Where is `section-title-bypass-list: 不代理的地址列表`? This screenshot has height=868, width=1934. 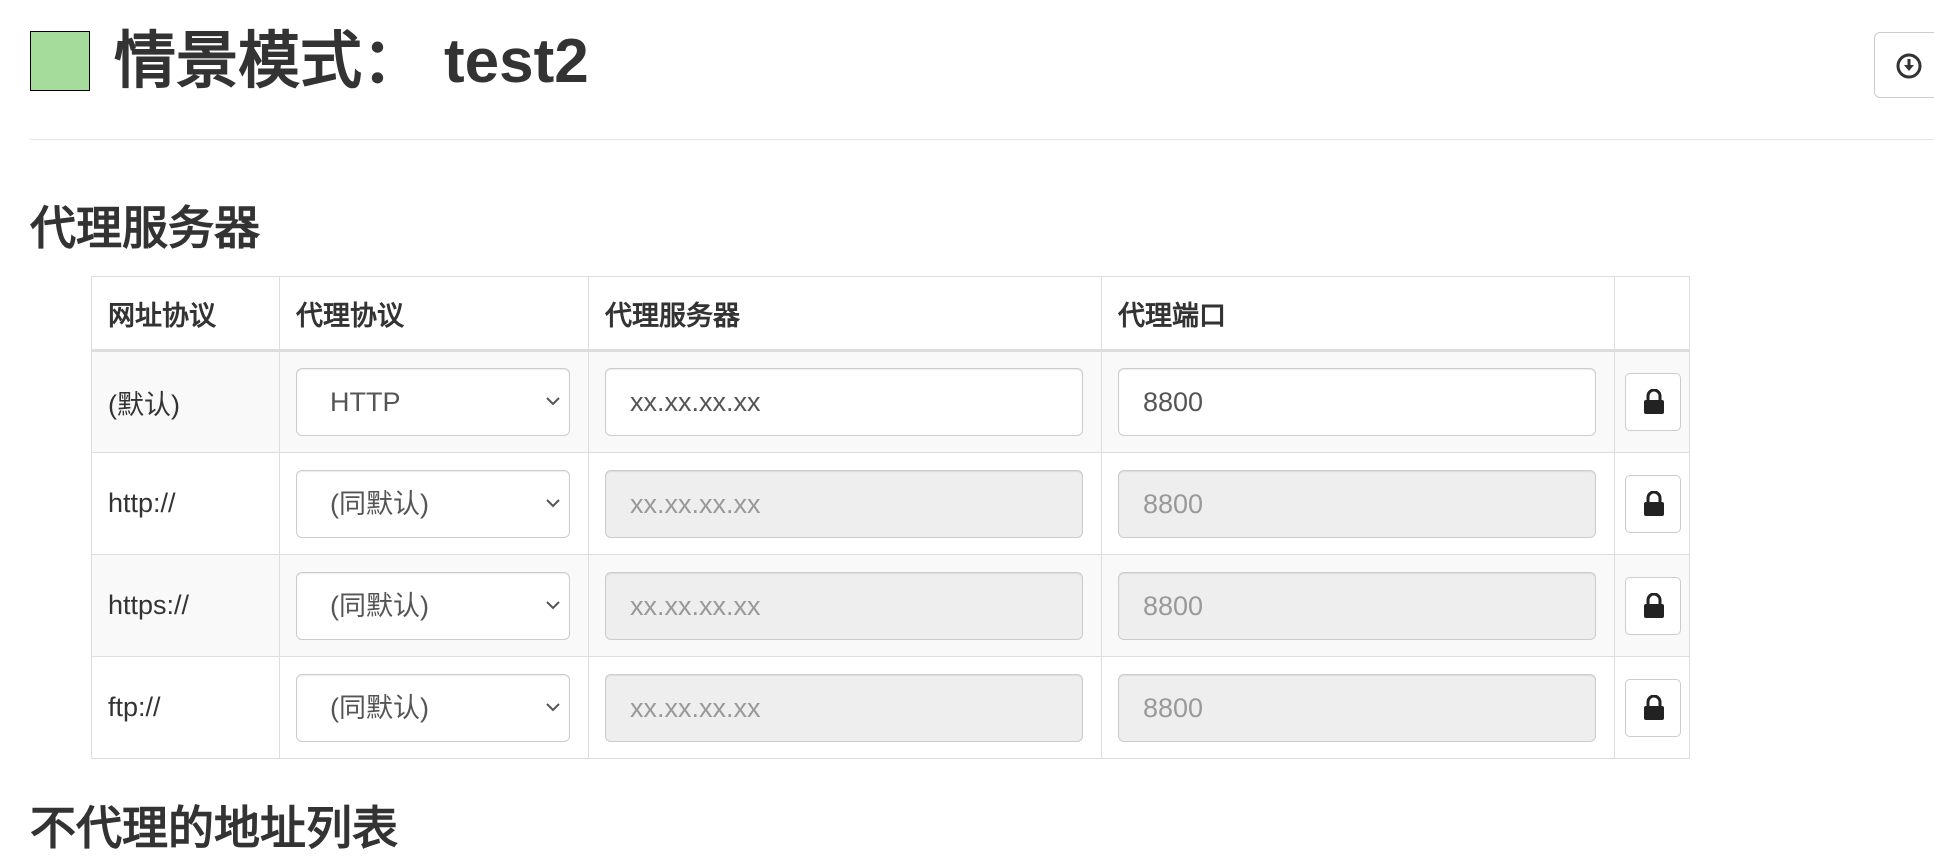
section-title-bypass-list: 不代理的地址列表 is located at coordinates (214, 828).